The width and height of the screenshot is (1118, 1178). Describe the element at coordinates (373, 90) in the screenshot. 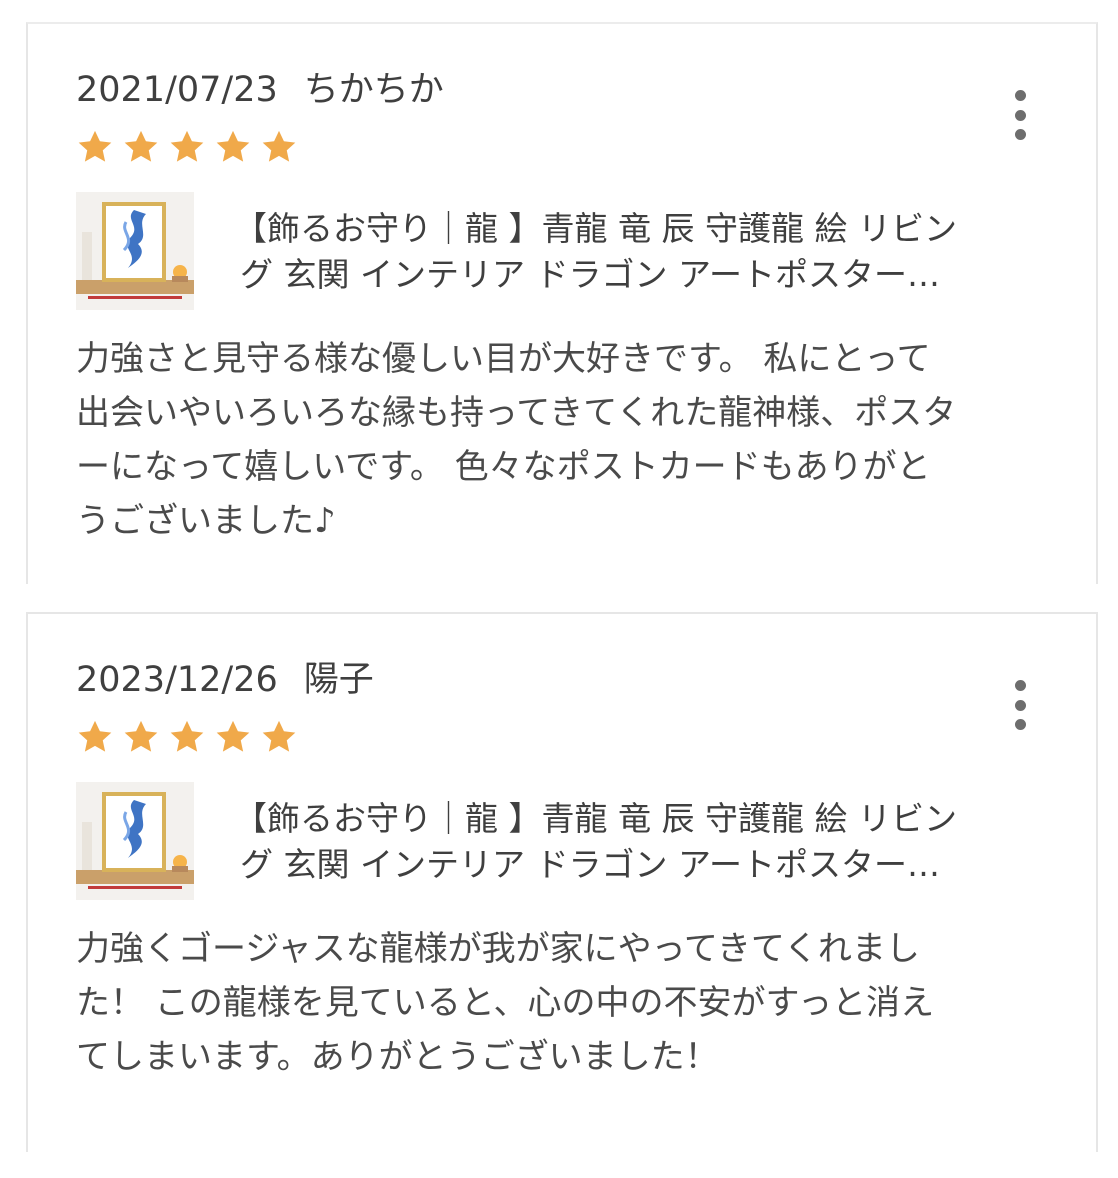

I see `review-author: ちかちか` at that location.